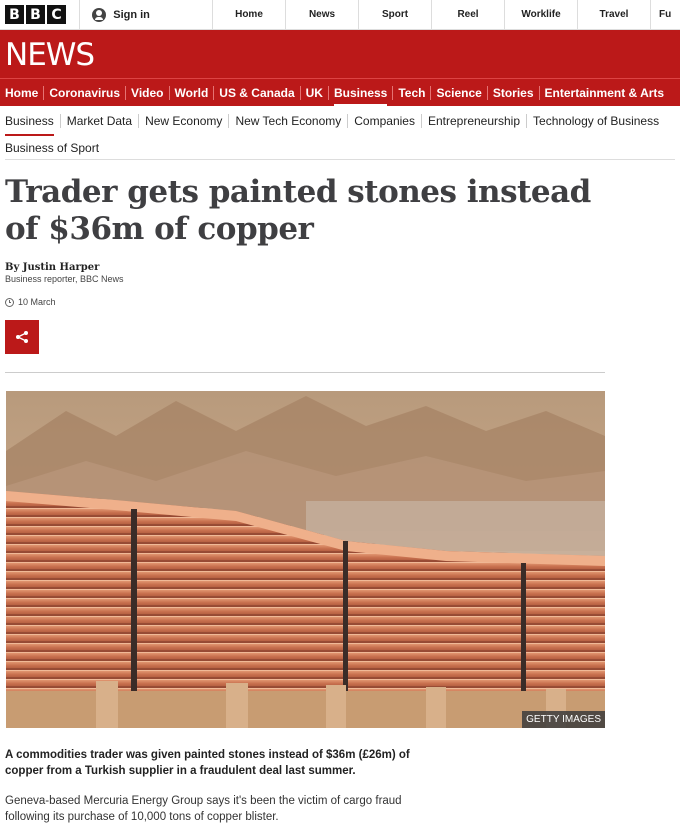 This screenshot has height=832, width=680. Describe the element at coordinates (289, 121) in the screenshot. I see `sub-nav-new-tech-economy: New Tech Economy` at that location.